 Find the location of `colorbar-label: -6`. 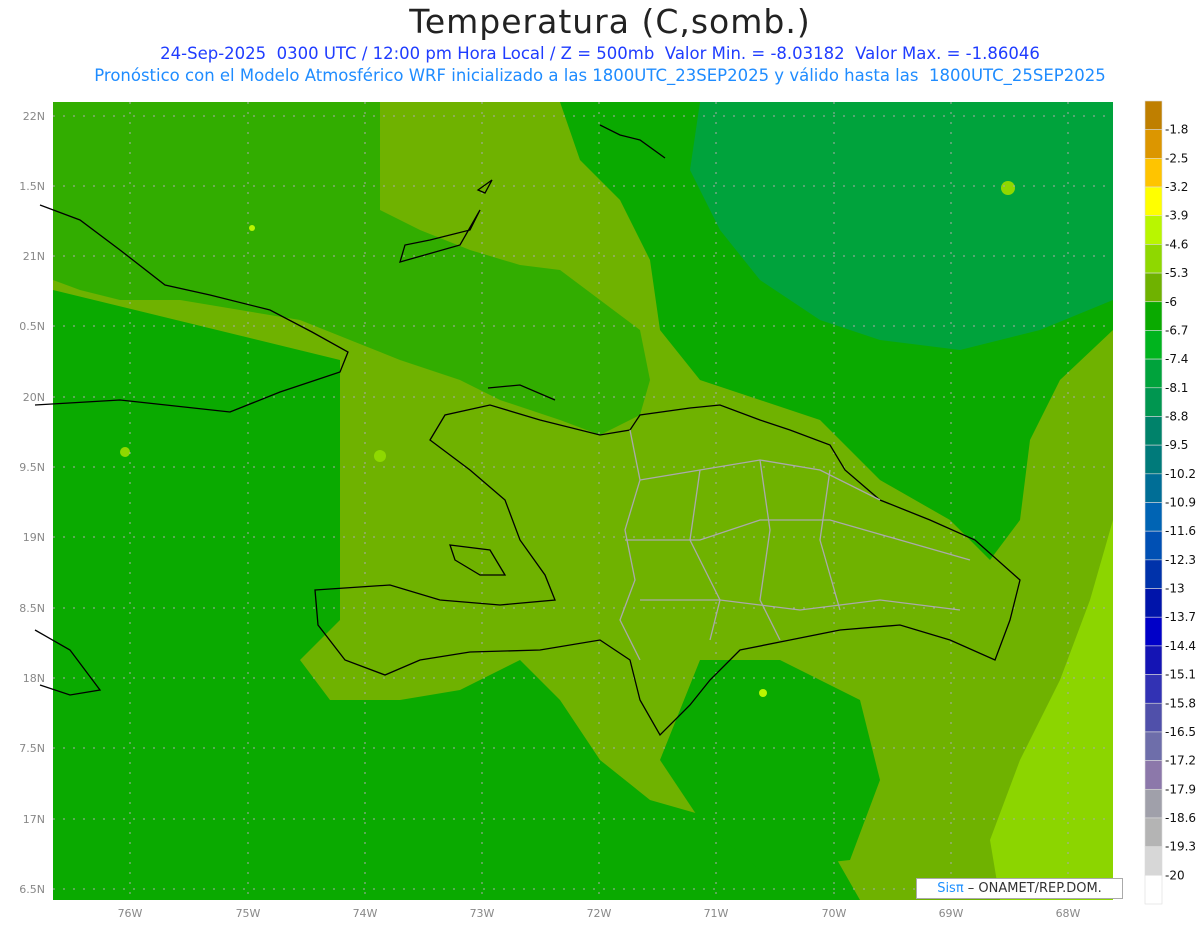

colorbar-label: -6 is located at coordinates (1171, 302).